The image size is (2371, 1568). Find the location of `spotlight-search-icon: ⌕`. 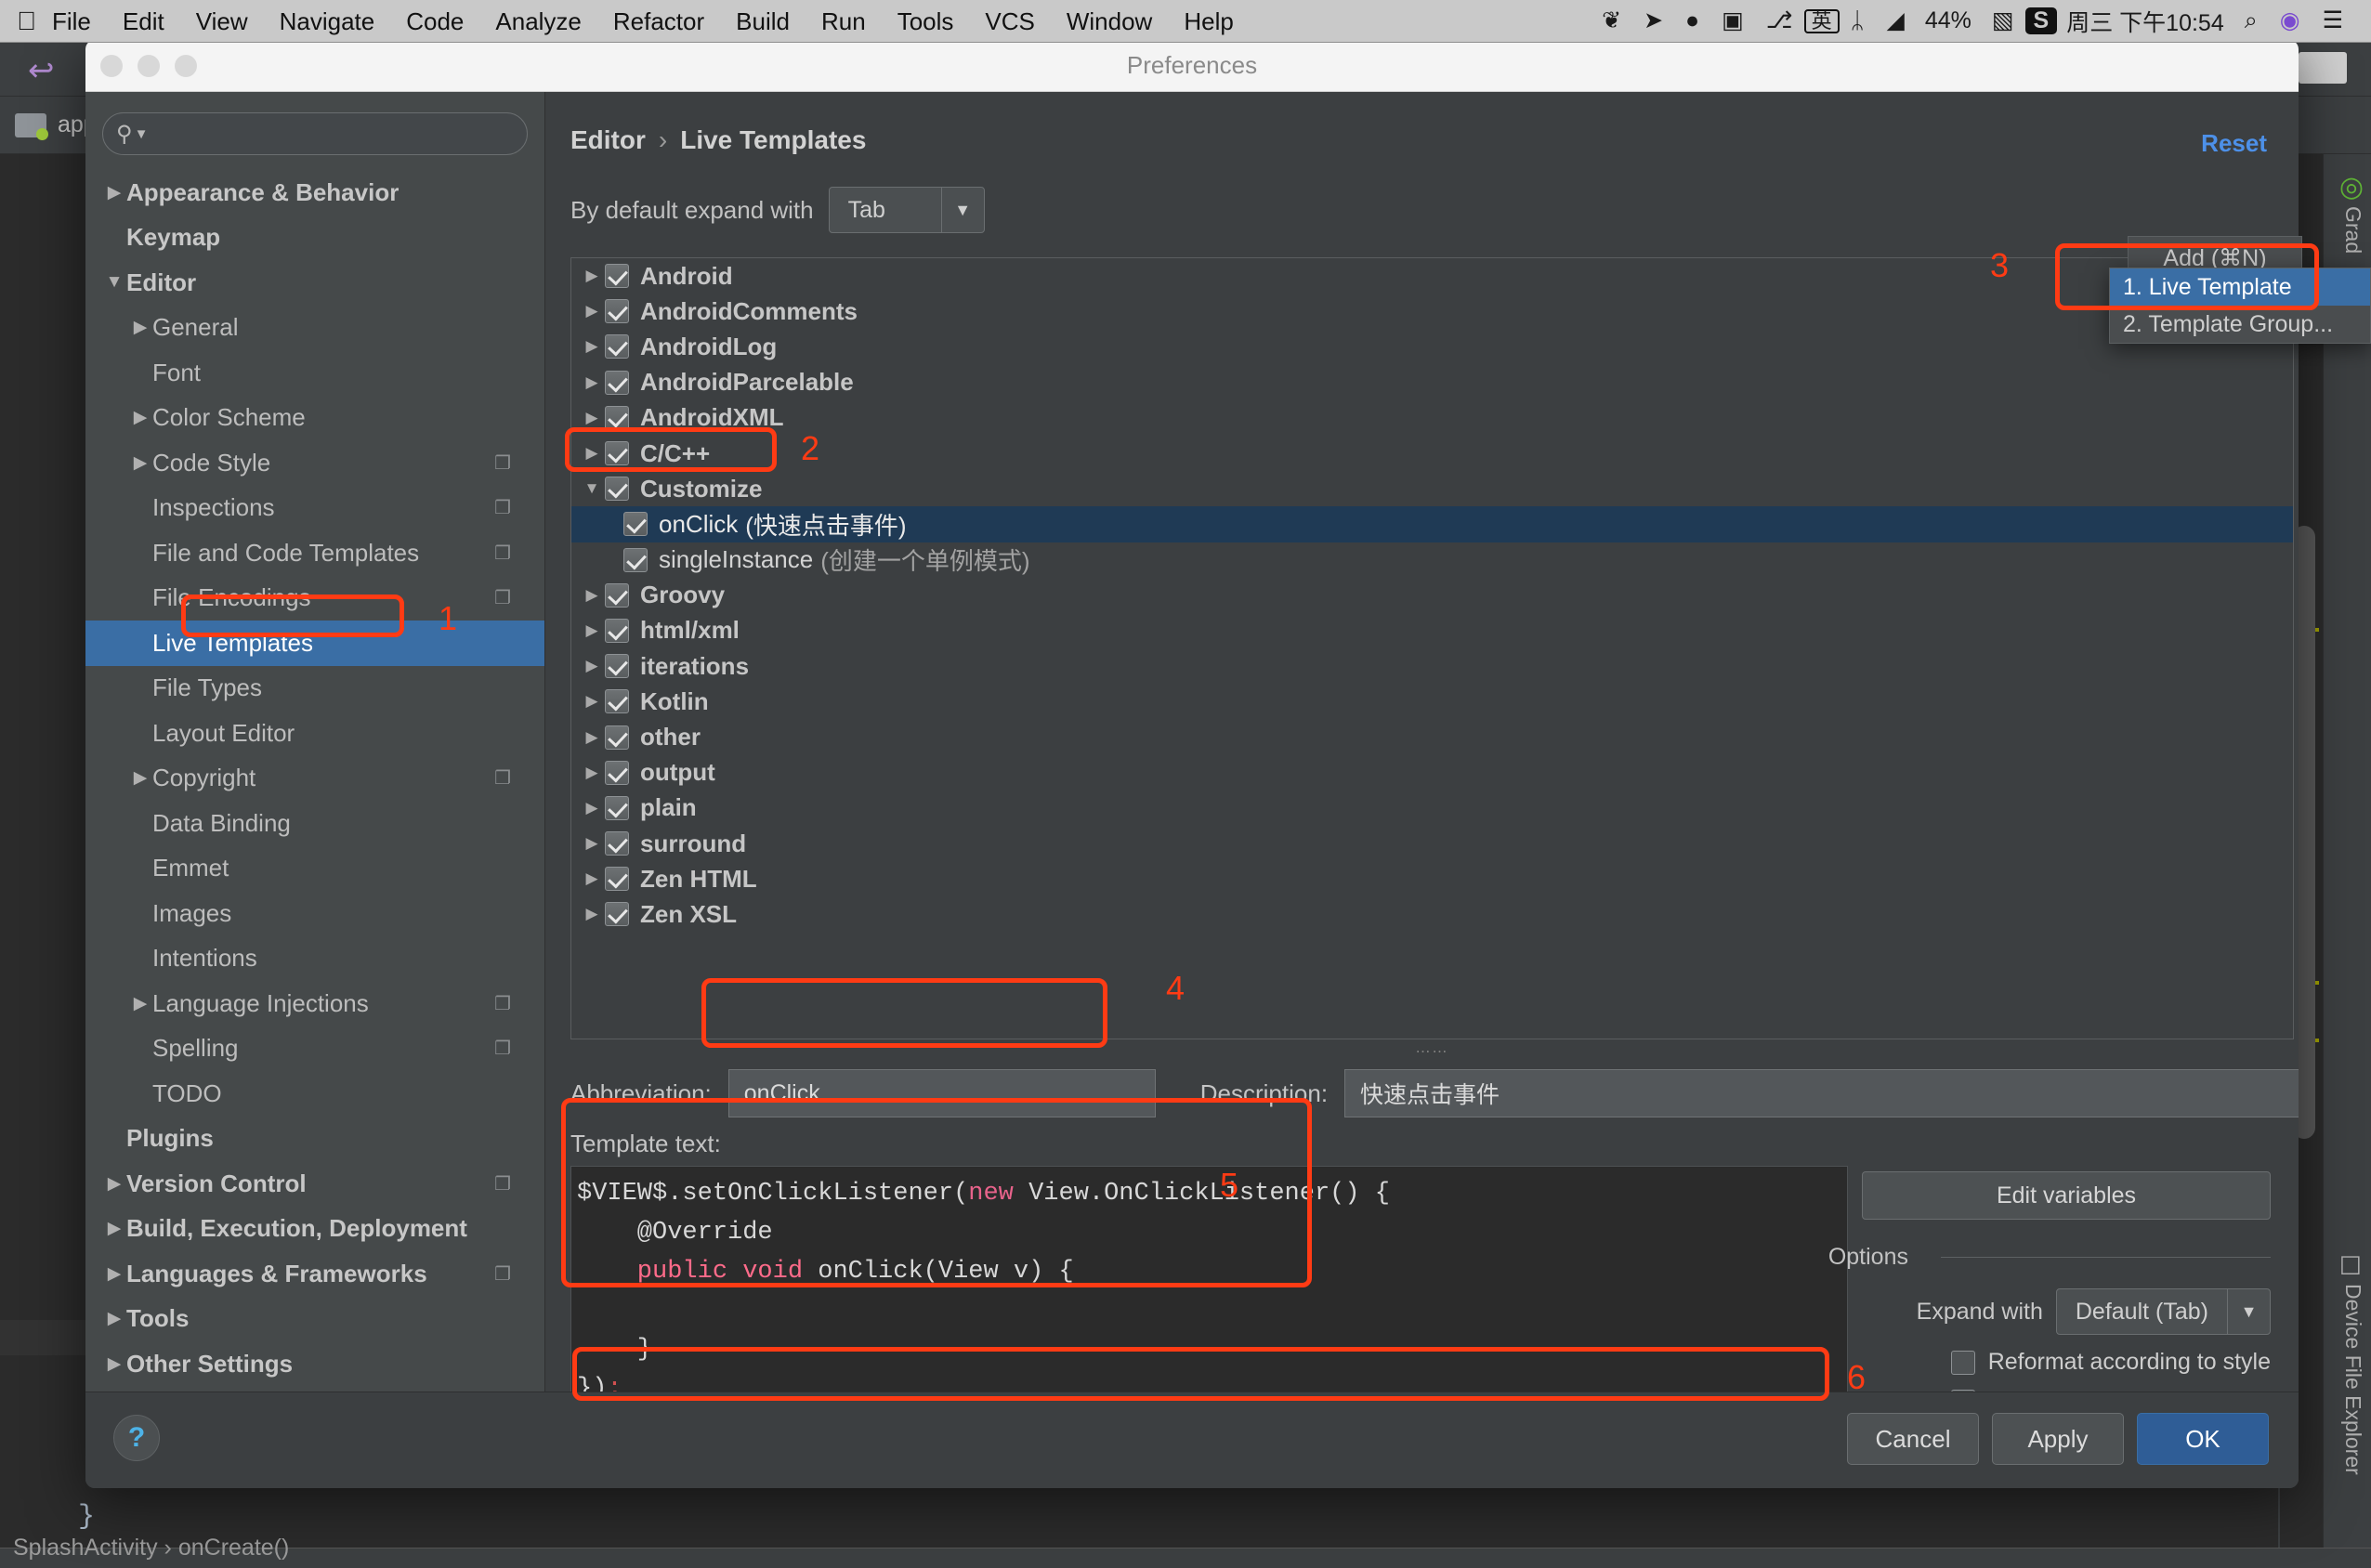

spotlight-search-icon: ⌕ is located at coordinates (2251, 21).